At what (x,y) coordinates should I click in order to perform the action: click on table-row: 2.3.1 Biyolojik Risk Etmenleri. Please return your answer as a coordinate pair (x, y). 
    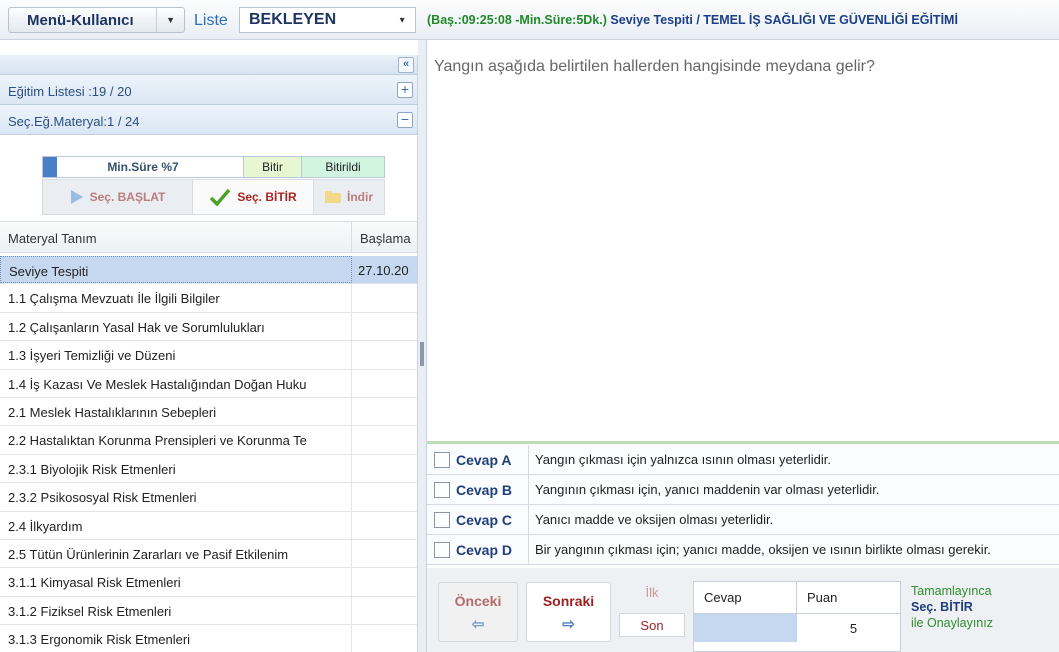
    Looking at the image, I should click on (208, 469).